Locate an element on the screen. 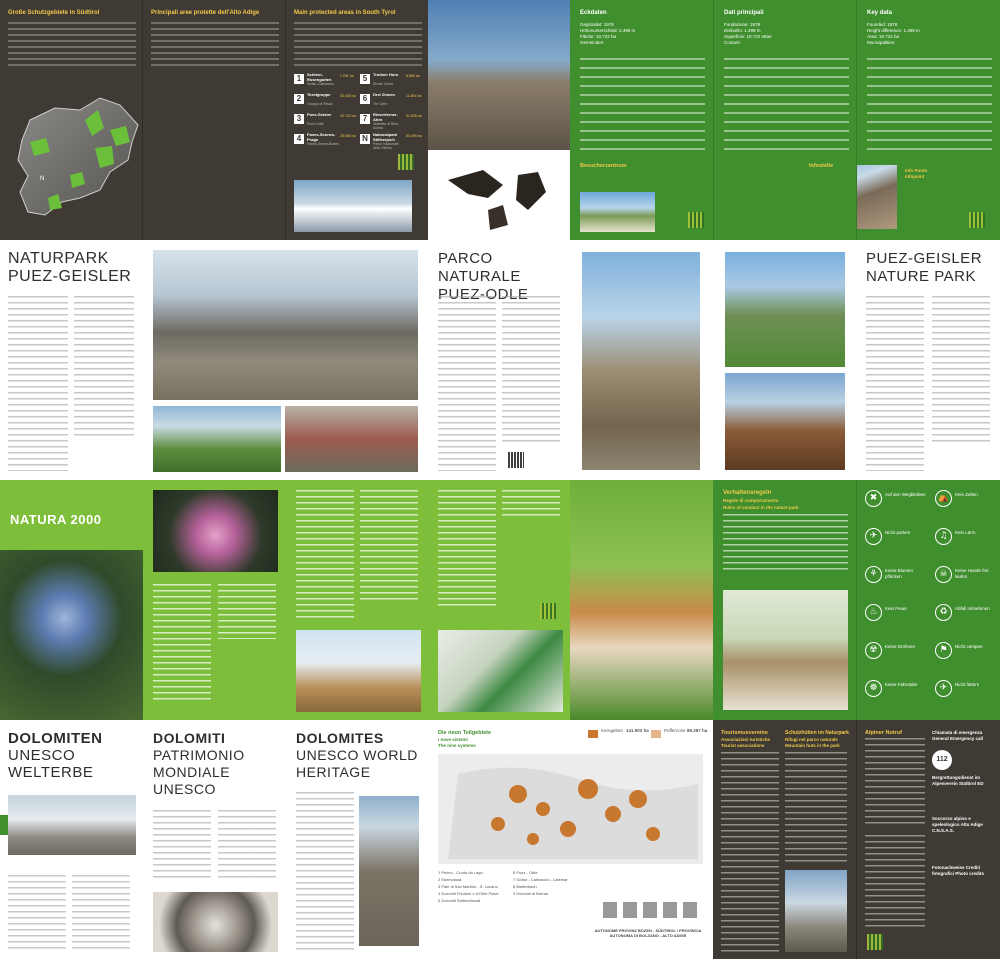  headline-line: NATURE PARK is located at coordinates (921, 276).